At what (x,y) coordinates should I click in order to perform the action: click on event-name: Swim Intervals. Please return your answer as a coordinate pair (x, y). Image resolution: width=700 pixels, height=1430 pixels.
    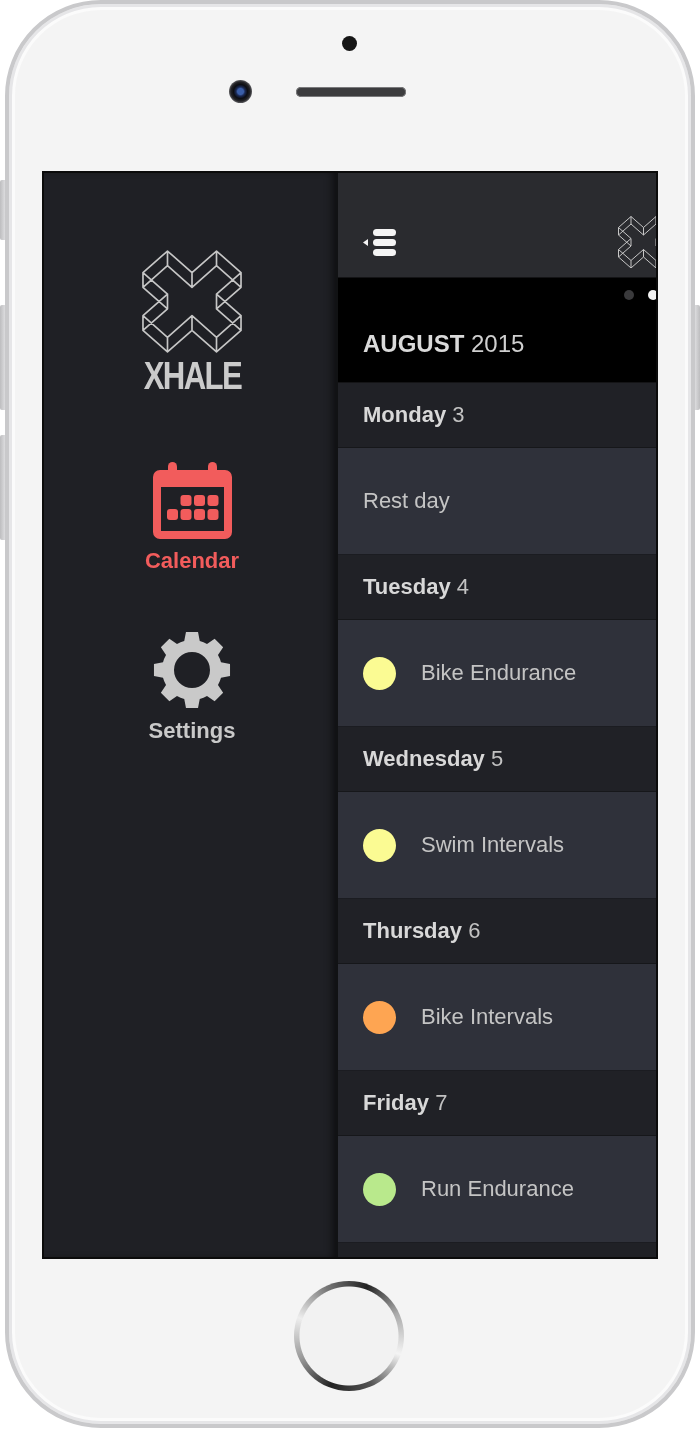
    Looking at the image, I should click on (493, 845).